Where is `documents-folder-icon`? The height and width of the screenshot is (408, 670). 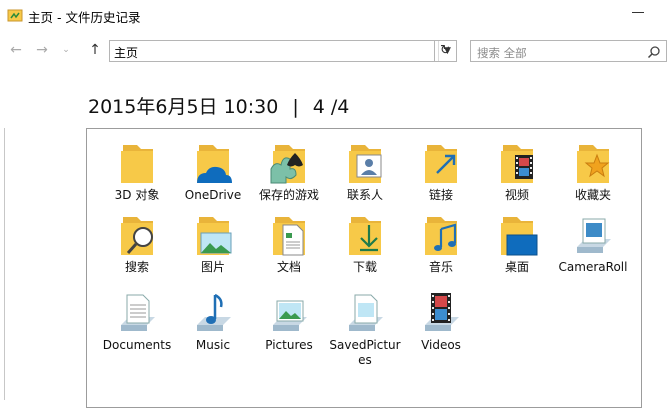 documents-folder-icon is located at coordinates (289, 236).